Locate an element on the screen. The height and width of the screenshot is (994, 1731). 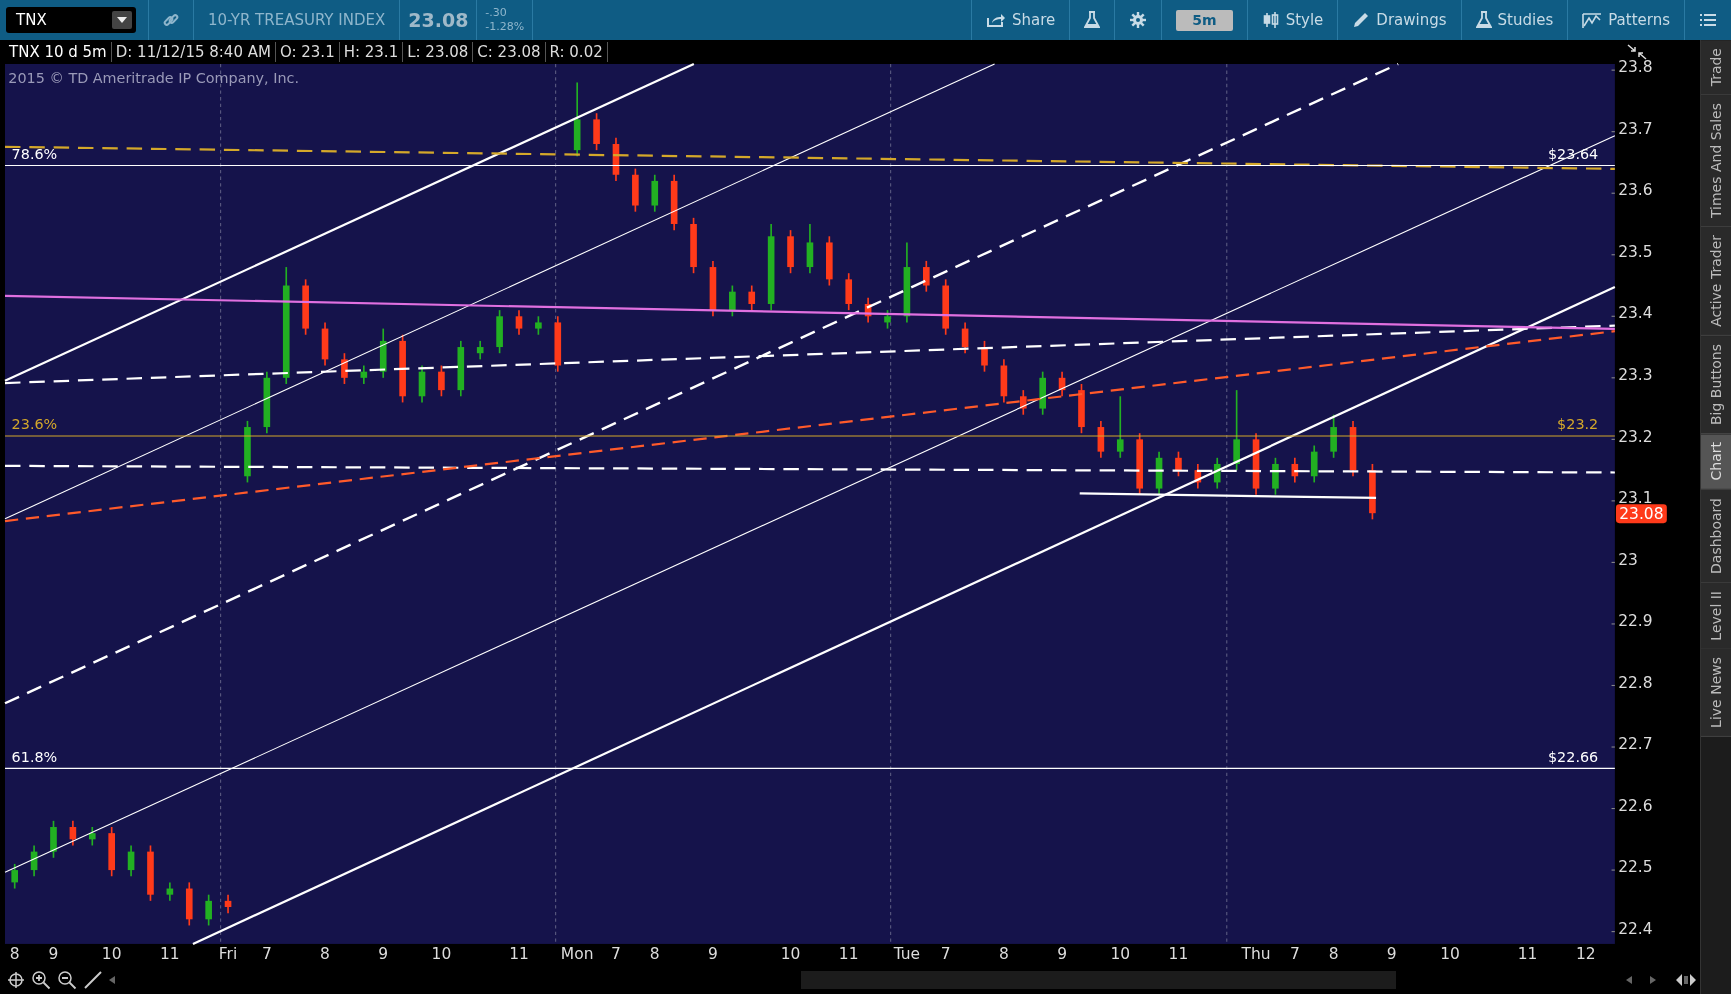
scrollbar is located at coordinates (1098, 980).